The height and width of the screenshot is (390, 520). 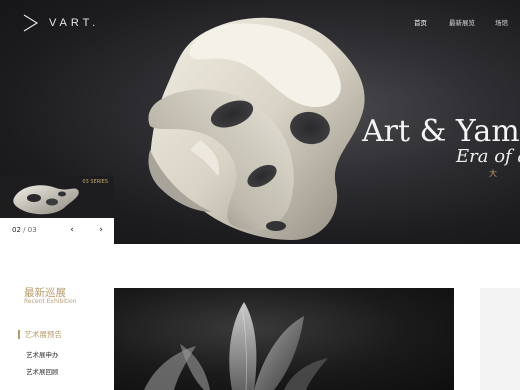 I want to click on nav-item-home: 首页, so click(x=420, y=22).